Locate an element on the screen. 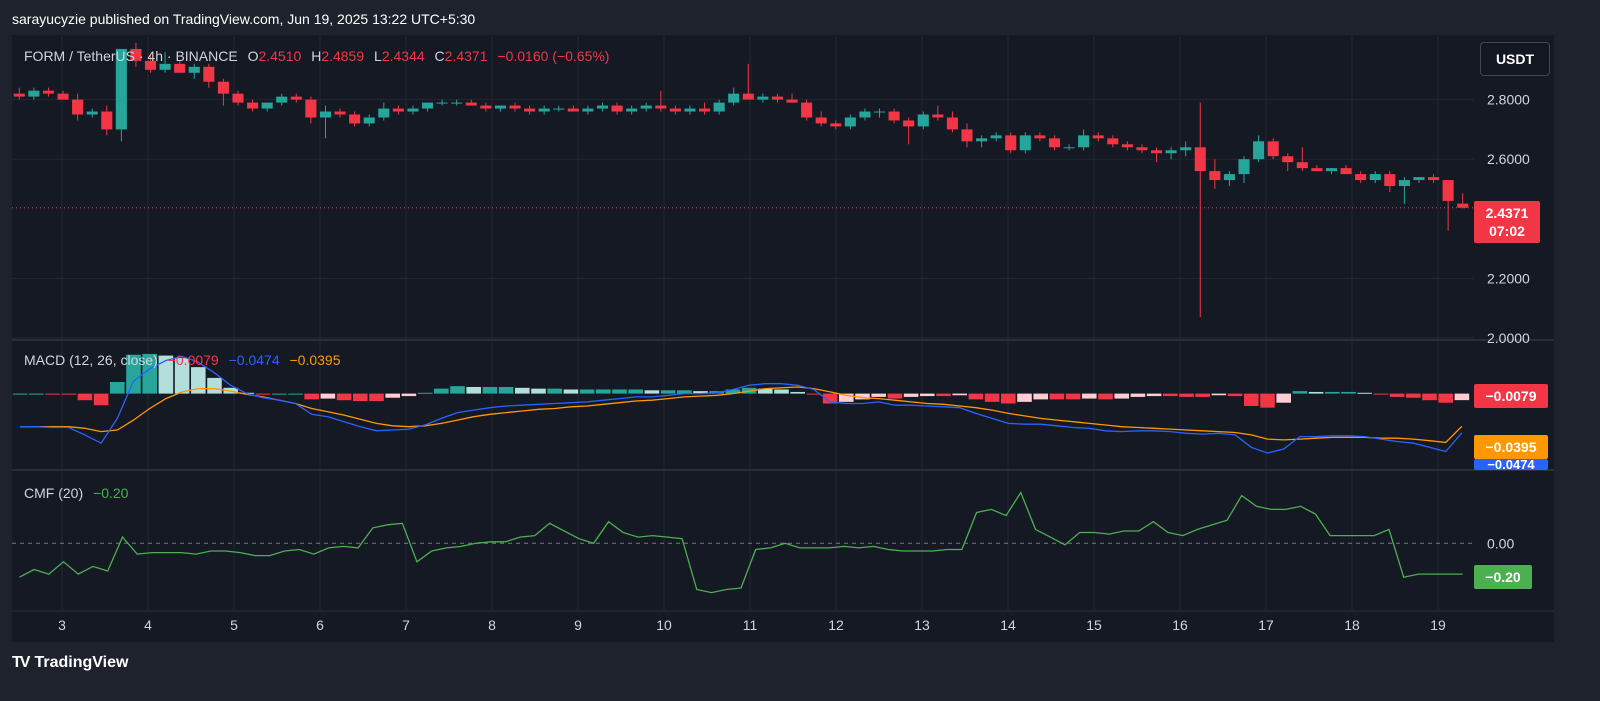 The width and height of the screenshot is (1600, 701). time-tick-label: 18 is located at coordinates (1352, 625).